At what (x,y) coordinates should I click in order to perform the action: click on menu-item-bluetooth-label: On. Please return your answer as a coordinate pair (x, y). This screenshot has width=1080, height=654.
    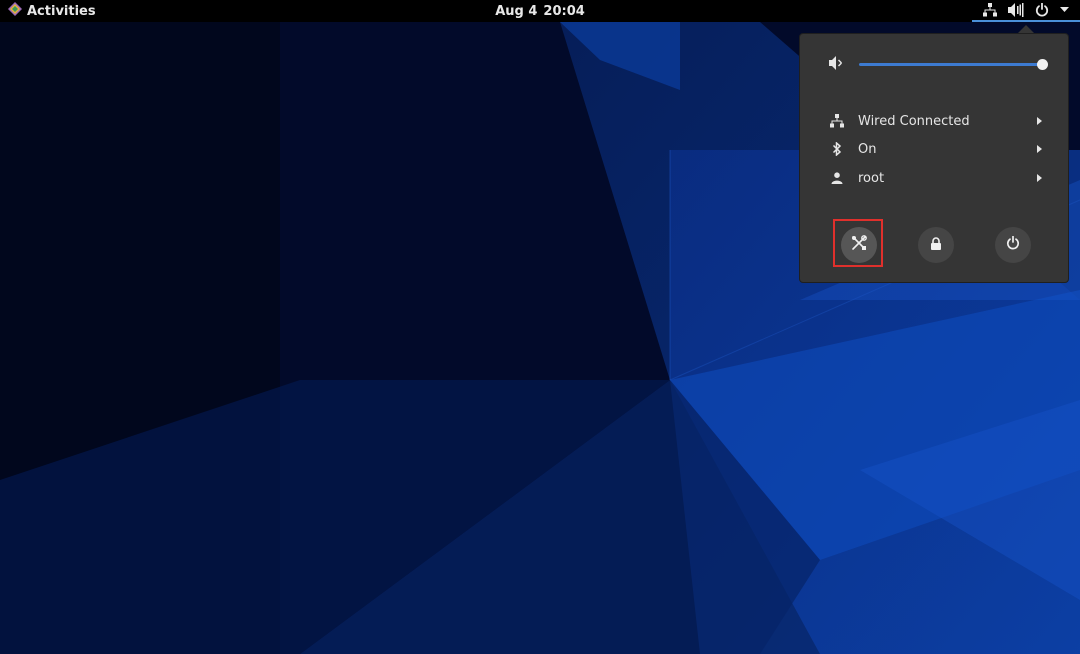
    Looking at the image, I should click on (867, 149).